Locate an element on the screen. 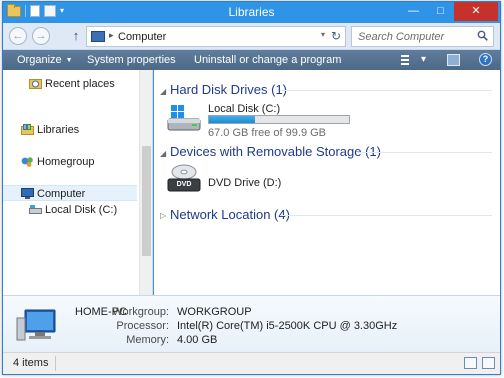  collapse-arrow-icon: ▷ is located at coordinates (163, 215).